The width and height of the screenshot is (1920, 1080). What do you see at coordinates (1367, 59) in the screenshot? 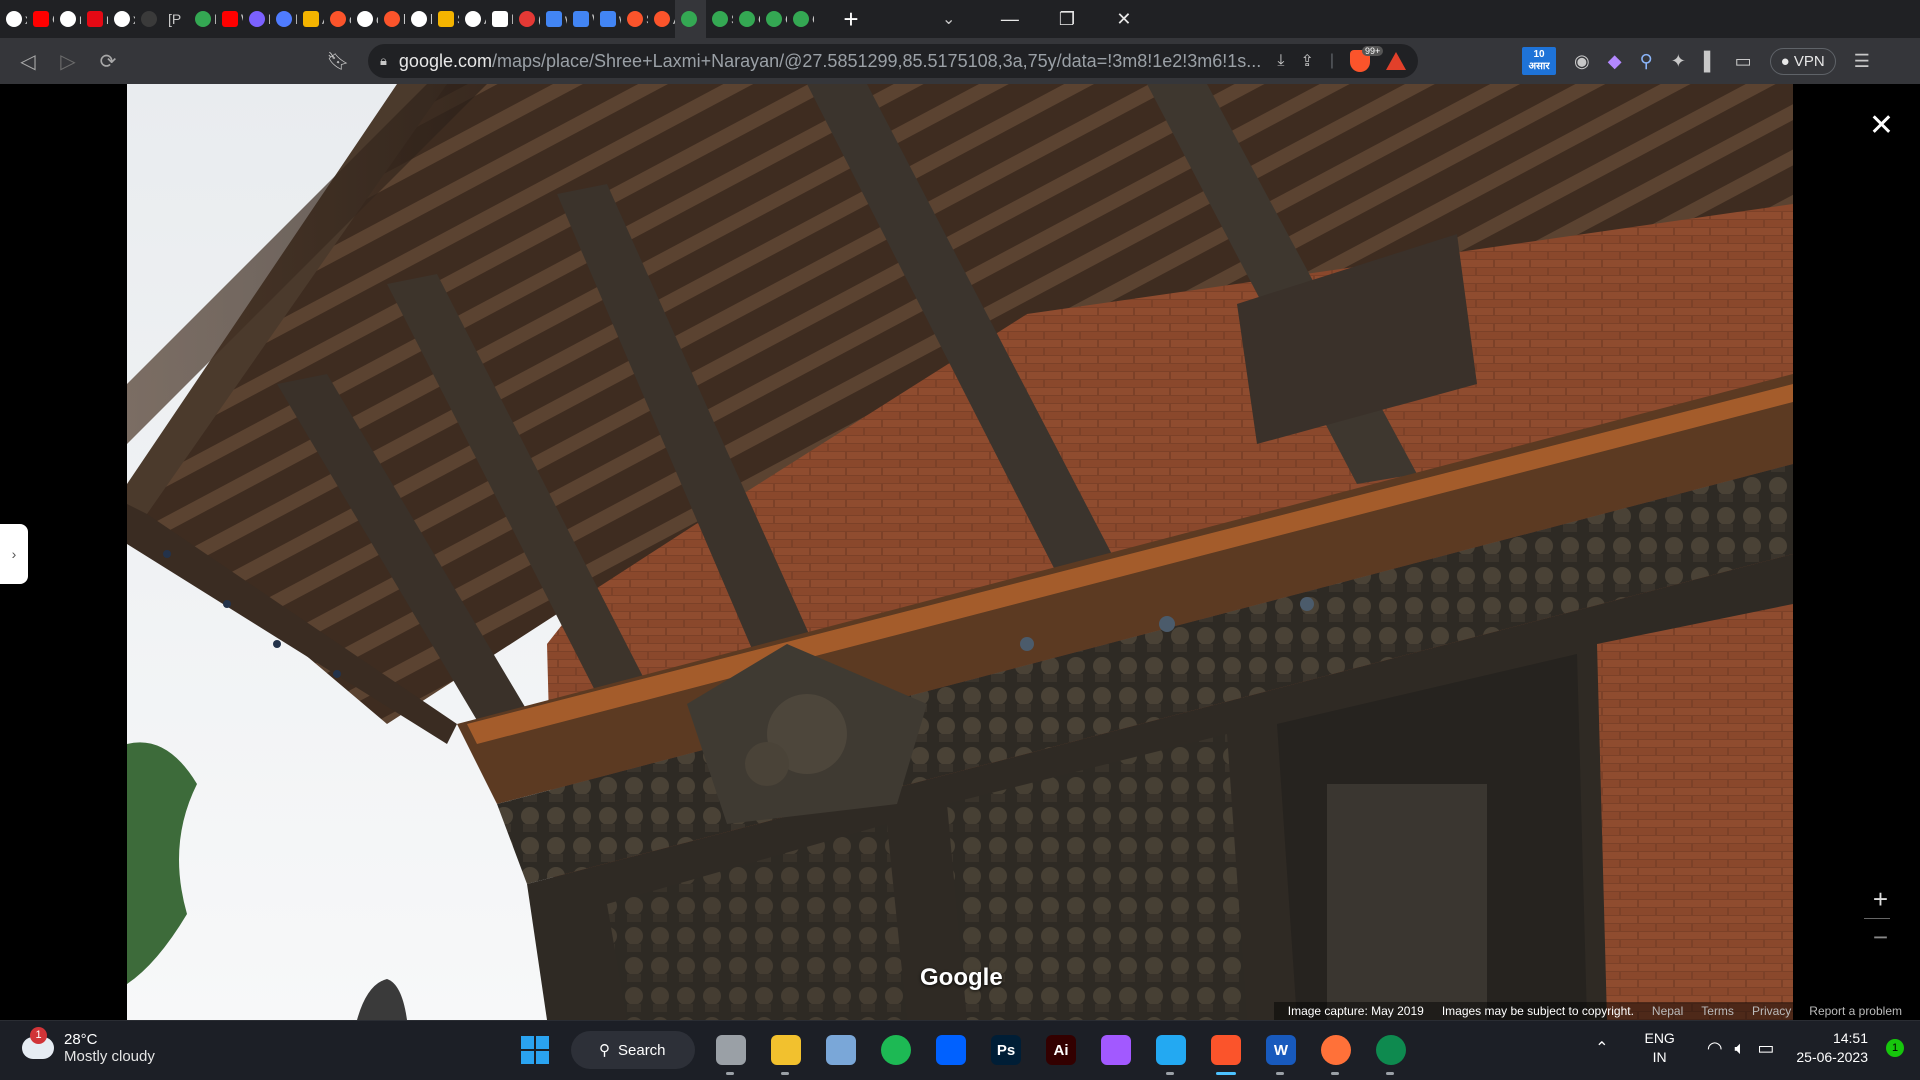
I see `brave-shields-icon: 99+` at bounding box center [1367, 59].